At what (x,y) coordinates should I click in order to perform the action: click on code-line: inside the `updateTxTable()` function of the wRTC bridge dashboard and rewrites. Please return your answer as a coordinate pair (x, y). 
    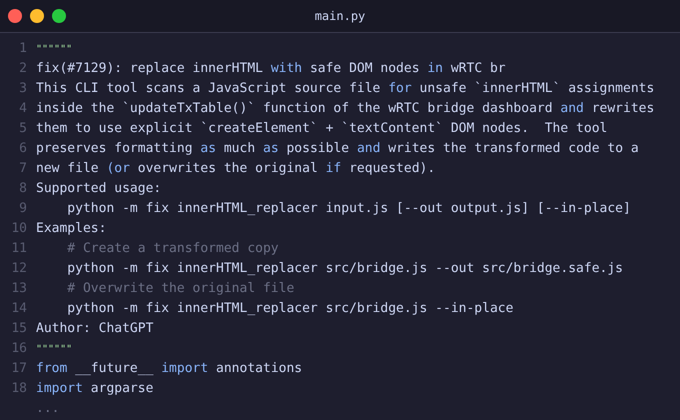
    Looking at the image, I should click on (345, 108).